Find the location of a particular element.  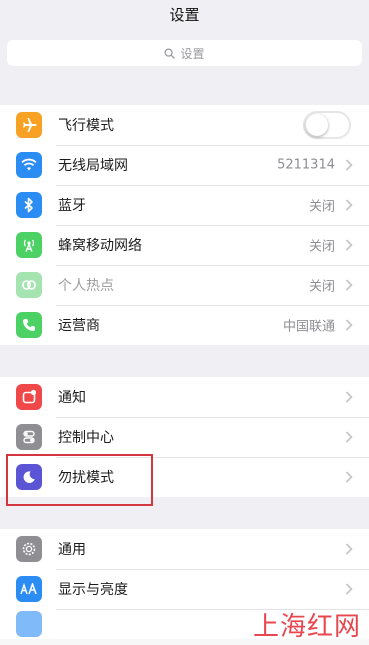

search-input: 设置 is located at coordinates (184, 53).